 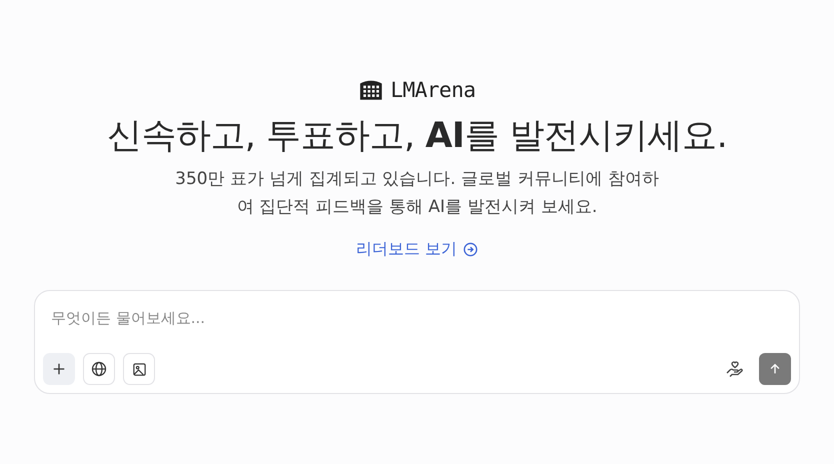 I want to click on globe-button, so click(x=99, y=369).